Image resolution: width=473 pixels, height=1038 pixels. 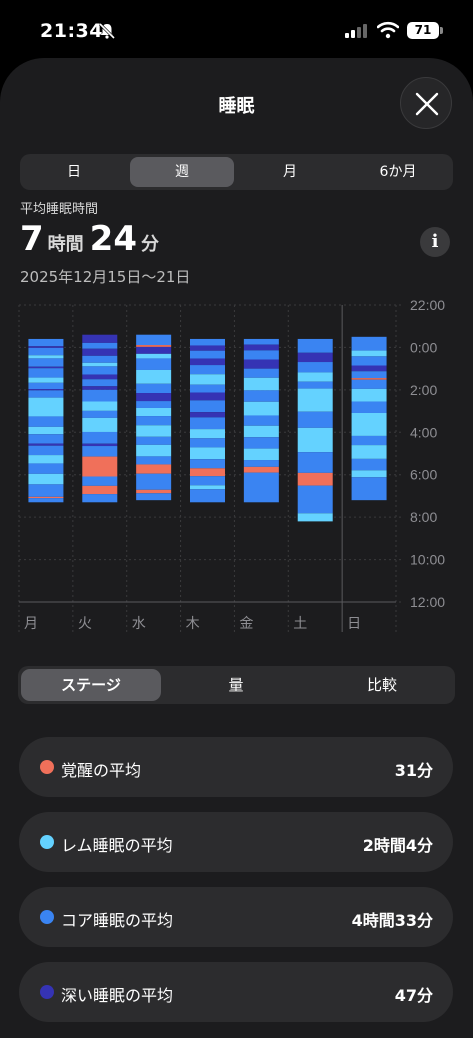 I want to click on status-time: 21:34, so click(x=71, y=31).